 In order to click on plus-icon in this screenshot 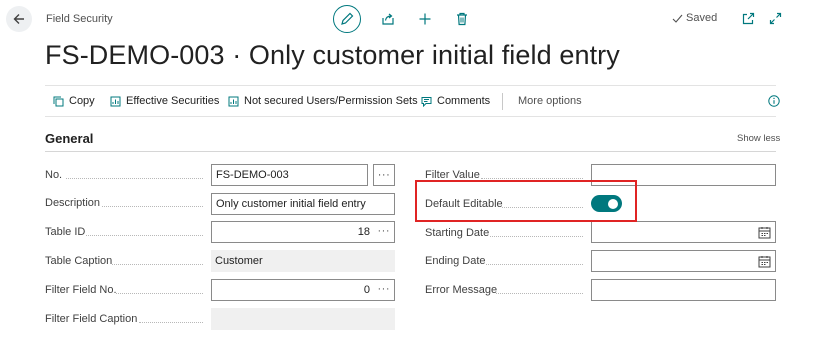, I will do `click(425, 19)`.